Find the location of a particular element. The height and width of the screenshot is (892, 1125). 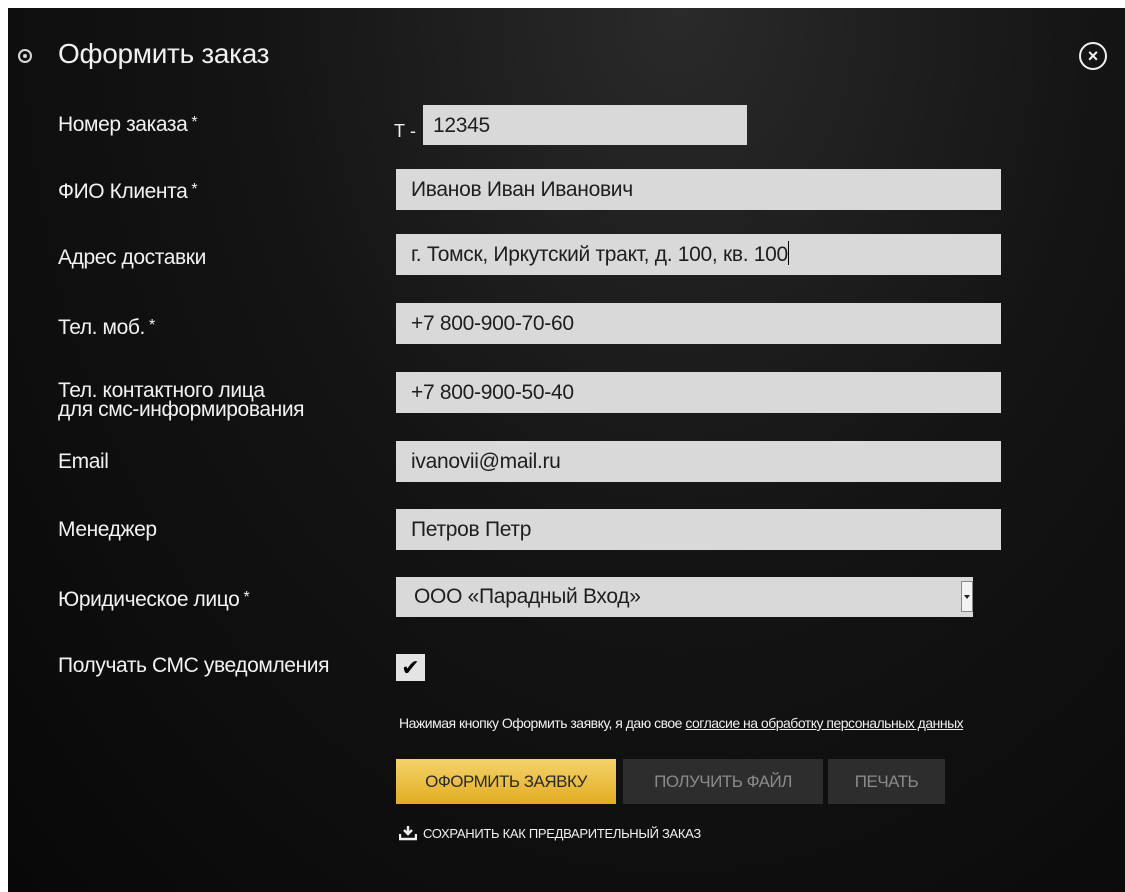

get-file-button: ПОЛУЧИТЬ ФАЙЛ is located at coordinates (723, 781).